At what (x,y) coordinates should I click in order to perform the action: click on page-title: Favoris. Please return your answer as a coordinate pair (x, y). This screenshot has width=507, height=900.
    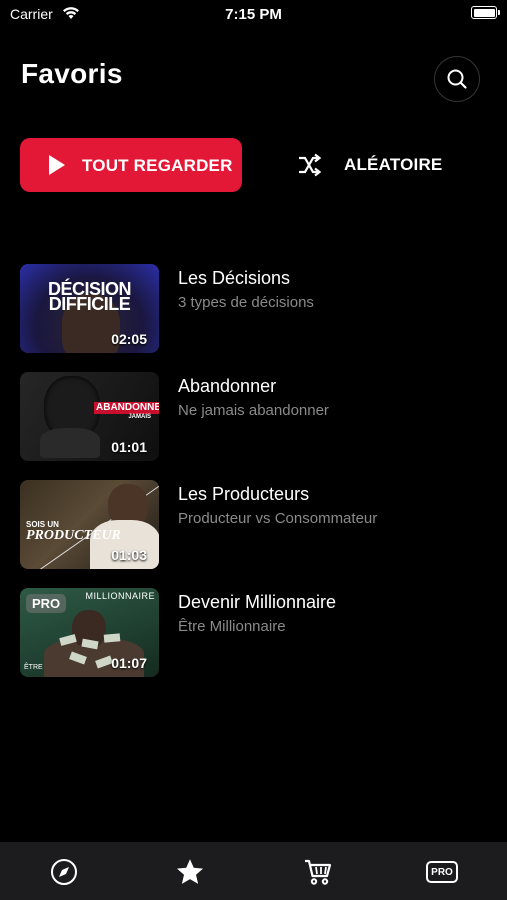
    Looking at the image, I should click on (72, 73).